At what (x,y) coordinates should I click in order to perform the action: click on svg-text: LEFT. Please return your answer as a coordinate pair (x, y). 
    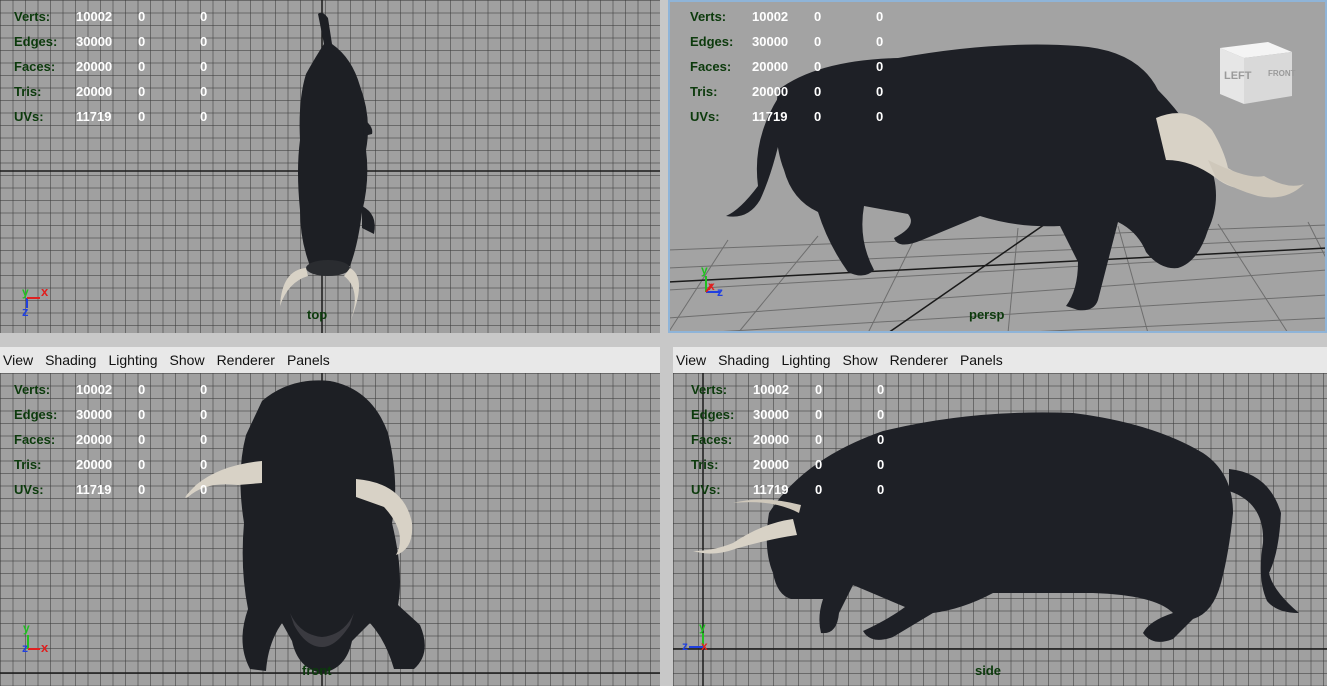
    Looking at the image, I should click on (1238, 76).